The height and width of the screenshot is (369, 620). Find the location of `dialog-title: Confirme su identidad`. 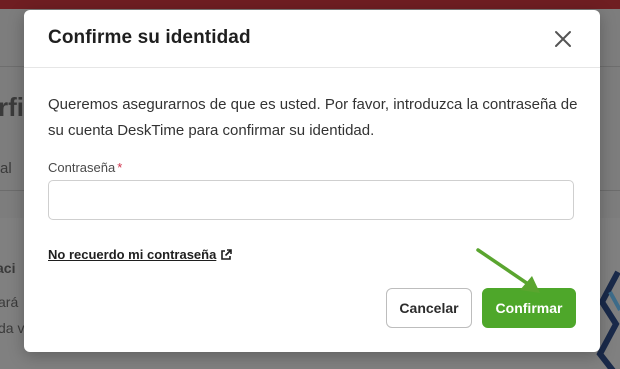

dialog-title: Confirme su identidad is located at coordinates (149, 37).